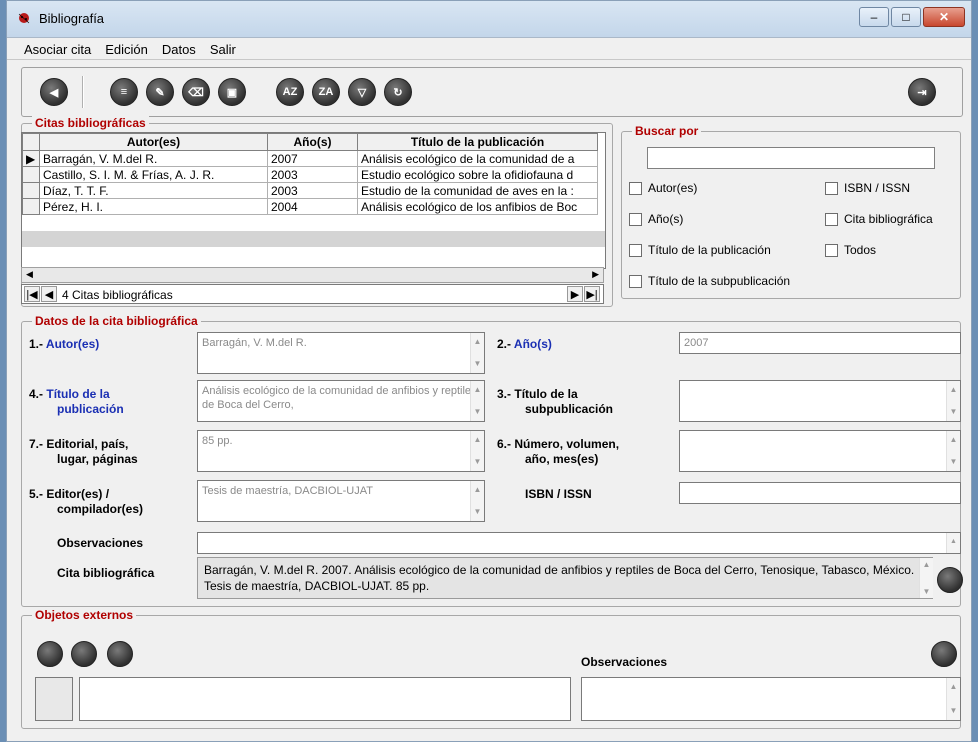 This screenshot has width=978, height=742. I want to click on editorial-label: 7.- Editorial, país, lugar, páginas, so click(83, 451).